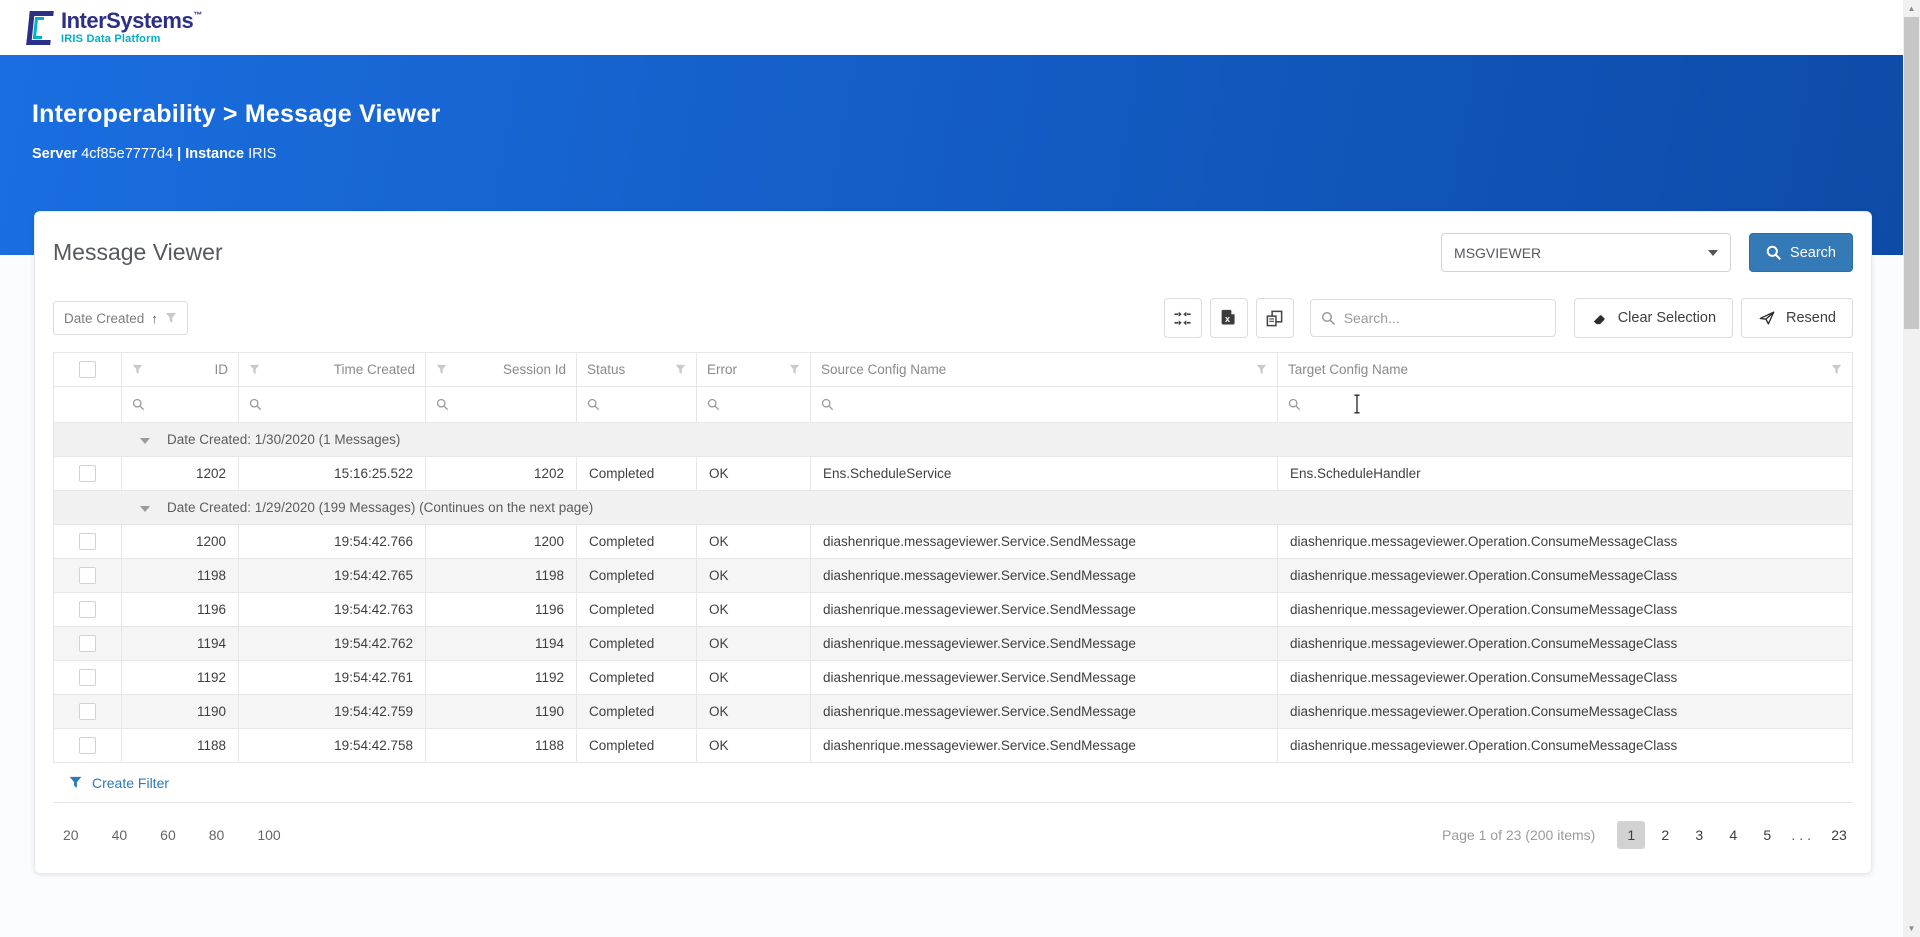 Image resolution: width=1920 pixels, height=937 pixels. What do you see at coordinates (501, 541) in the screenshot?
I see `cell-session: 1200` at bounding box center [501, 541].